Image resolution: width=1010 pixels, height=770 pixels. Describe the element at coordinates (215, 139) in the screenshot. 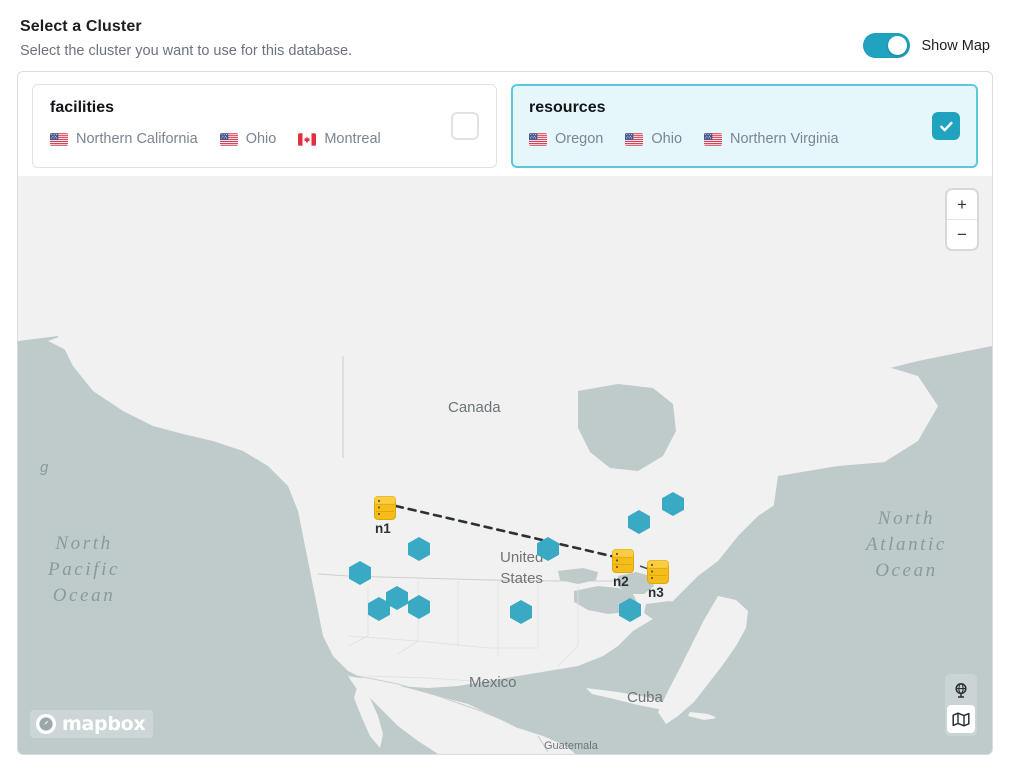

I see `cluster-region-list: Northern California Ohio Montreal` at that location.